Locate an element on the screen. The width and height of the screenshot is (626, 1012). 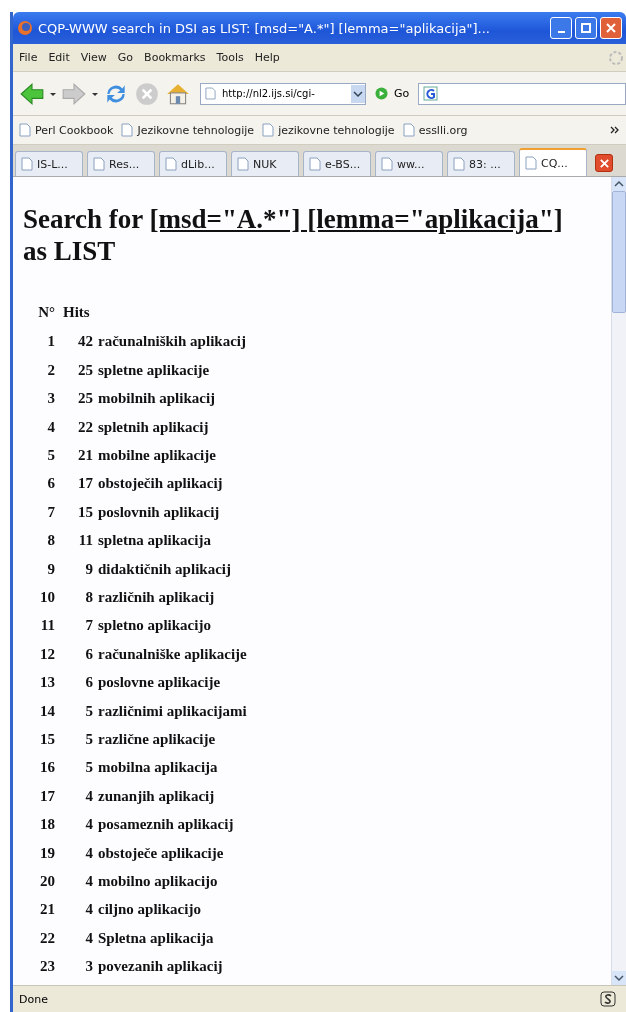
row-number: 1 is located at coordinates (51, 342).